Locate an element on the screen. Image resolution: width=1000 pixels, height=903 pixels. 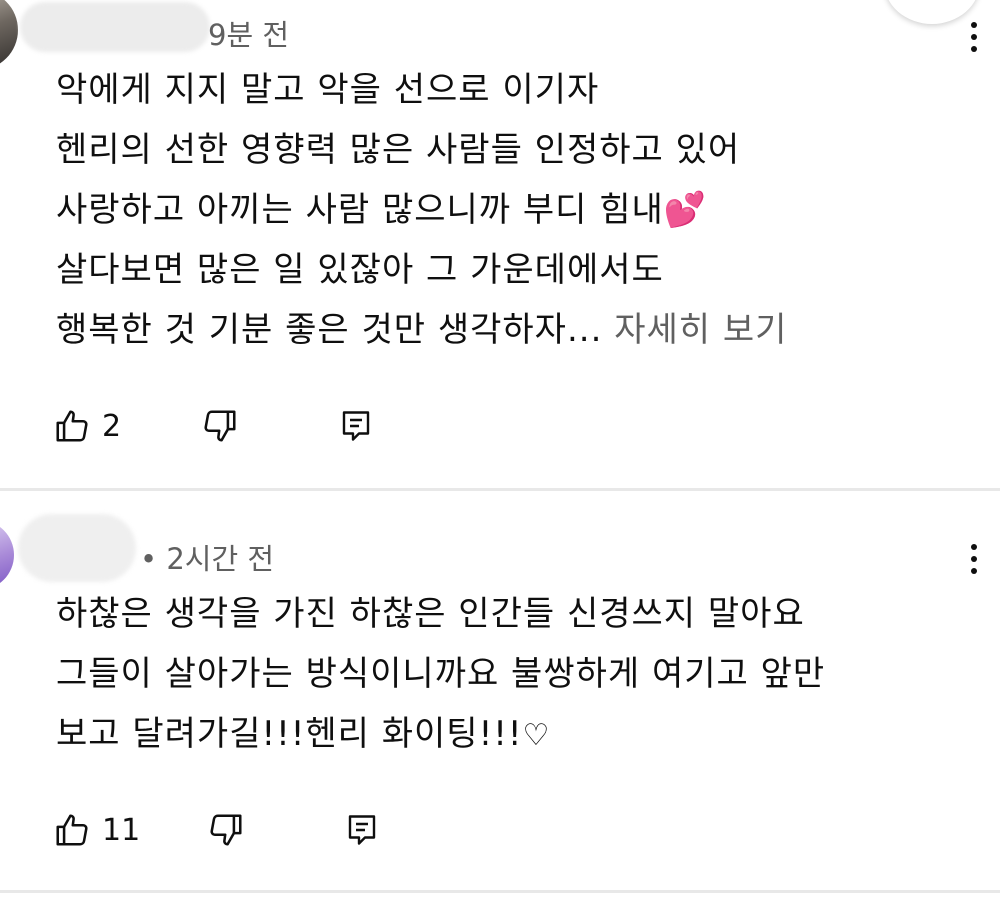
comment-actions: 2 is located at coordinates (214, 426).